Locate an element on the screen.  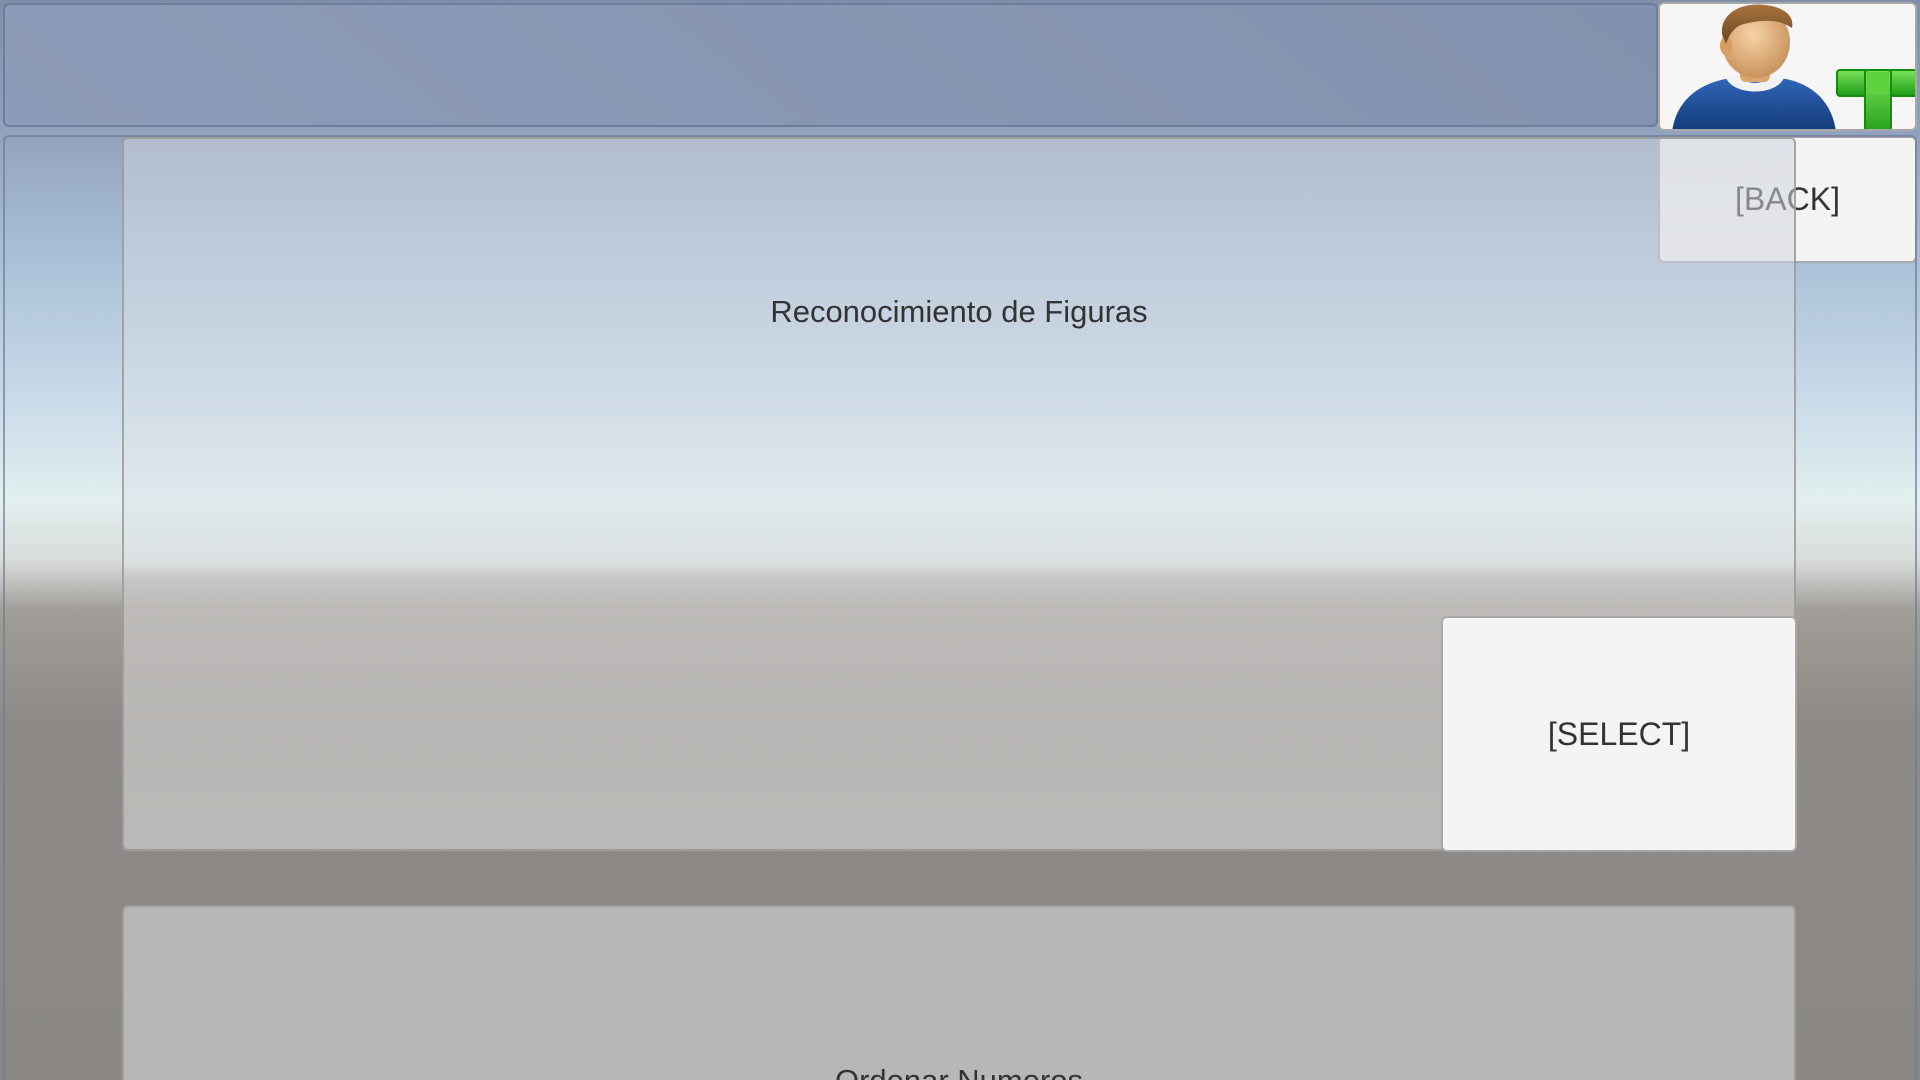
game-card-ordenar-numeros: Ordenar Numeros is located at coordinates (959, 992).